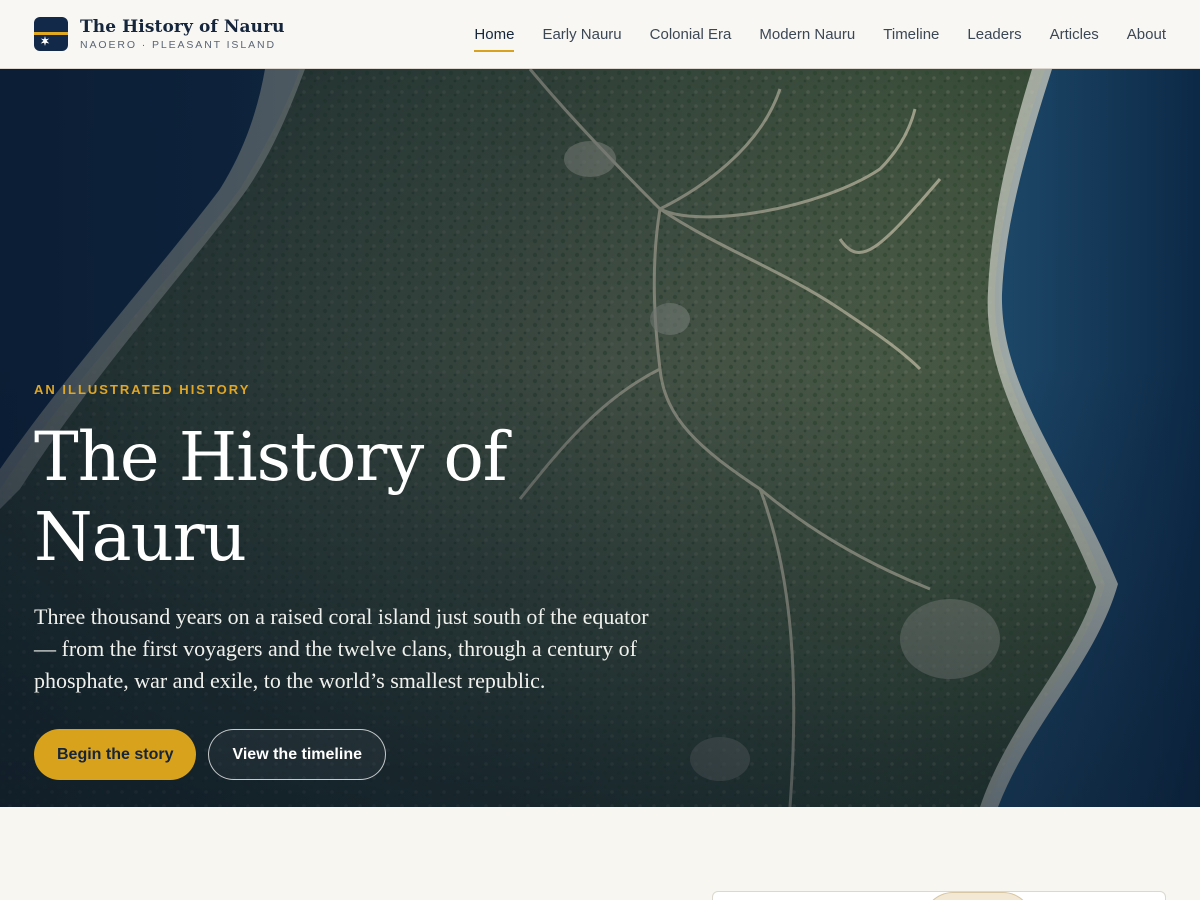  What do you see at coordinates (978, 896) in the screenshot?
I see `island-outline-shape` at bounding box center [978, 896].